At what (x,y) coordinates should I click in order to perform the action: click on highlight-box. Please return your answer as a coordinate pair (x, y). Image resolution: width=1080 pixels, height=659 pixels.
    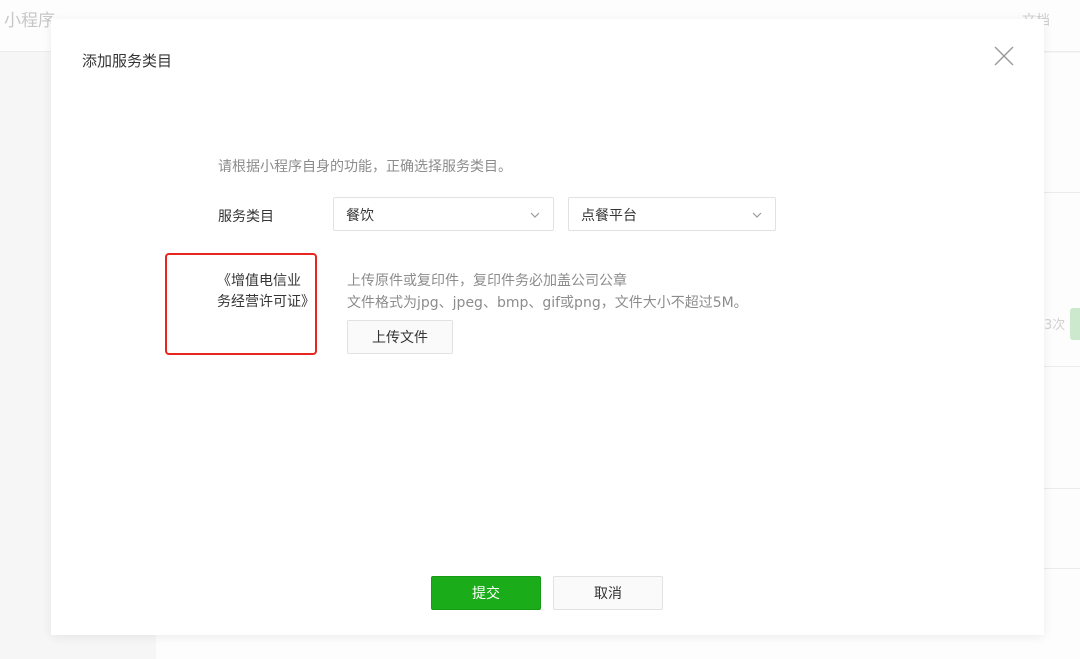
    Looking at the image, I should click on (241, 304).